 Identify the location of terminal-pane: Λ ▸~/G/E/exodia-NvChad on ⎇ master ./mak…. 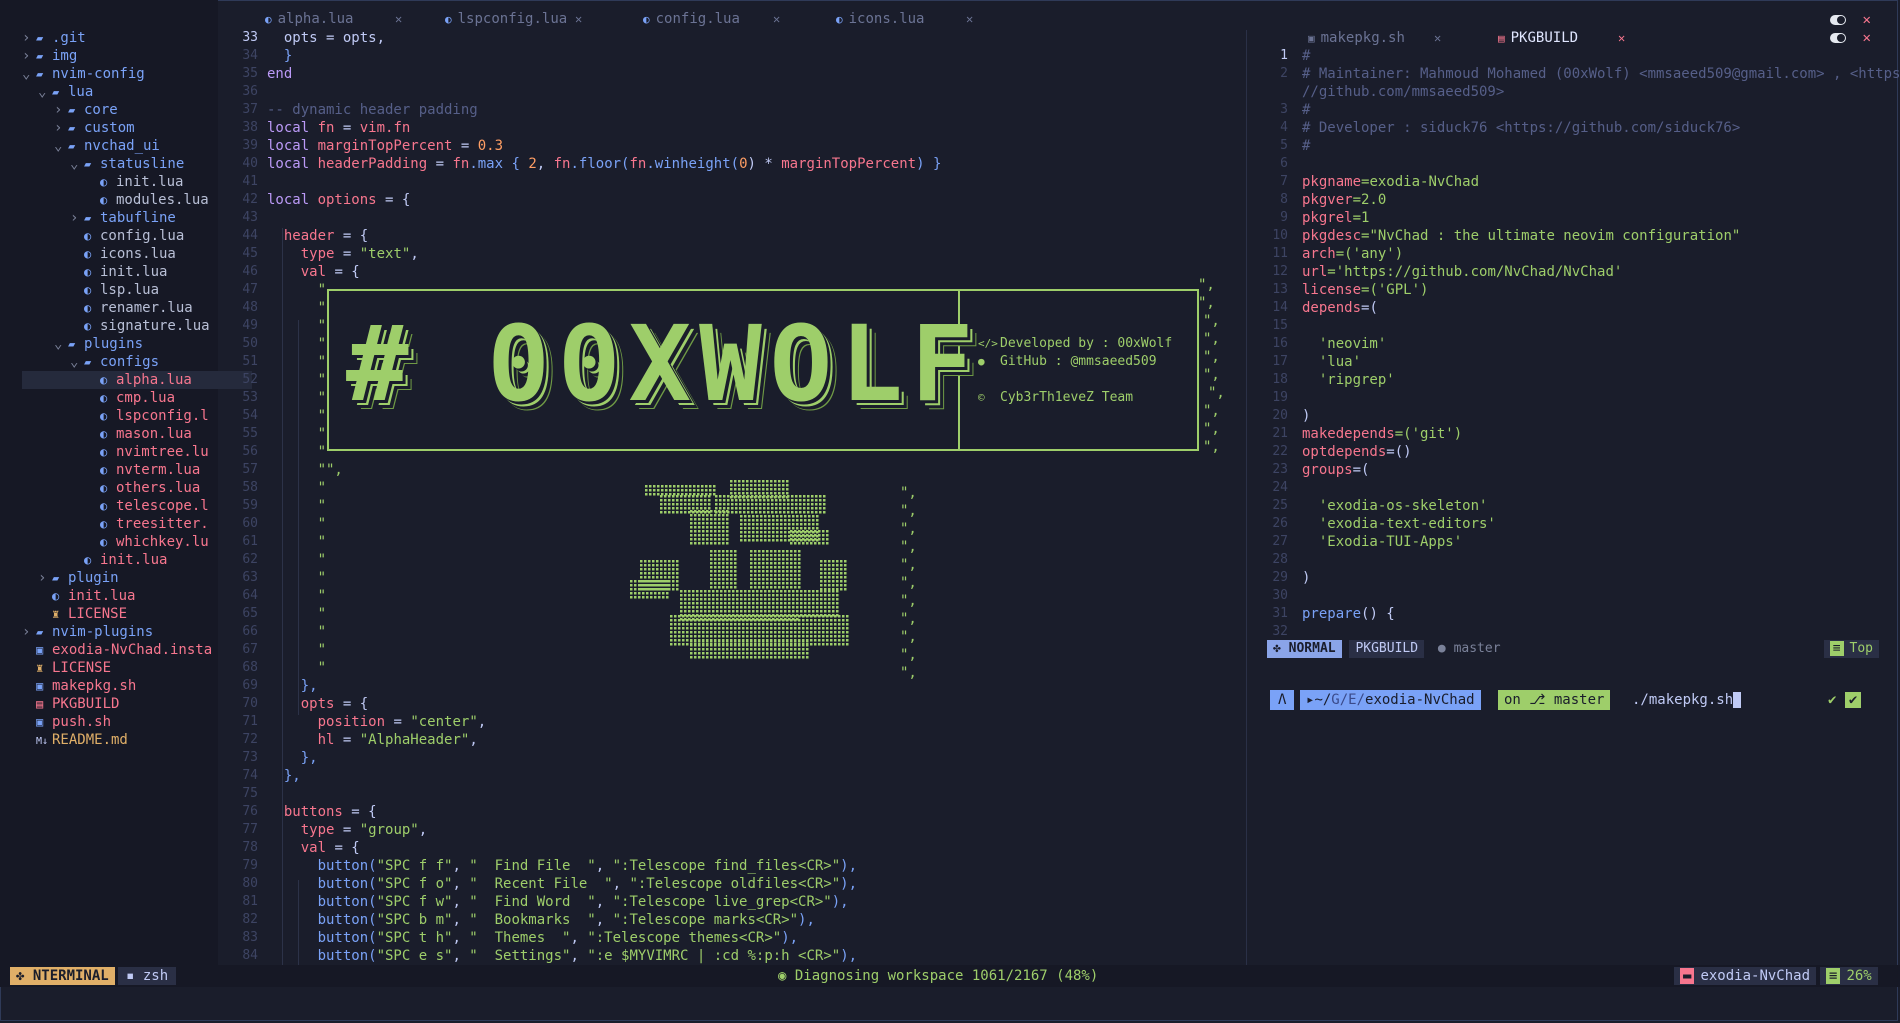
(1575, 825).